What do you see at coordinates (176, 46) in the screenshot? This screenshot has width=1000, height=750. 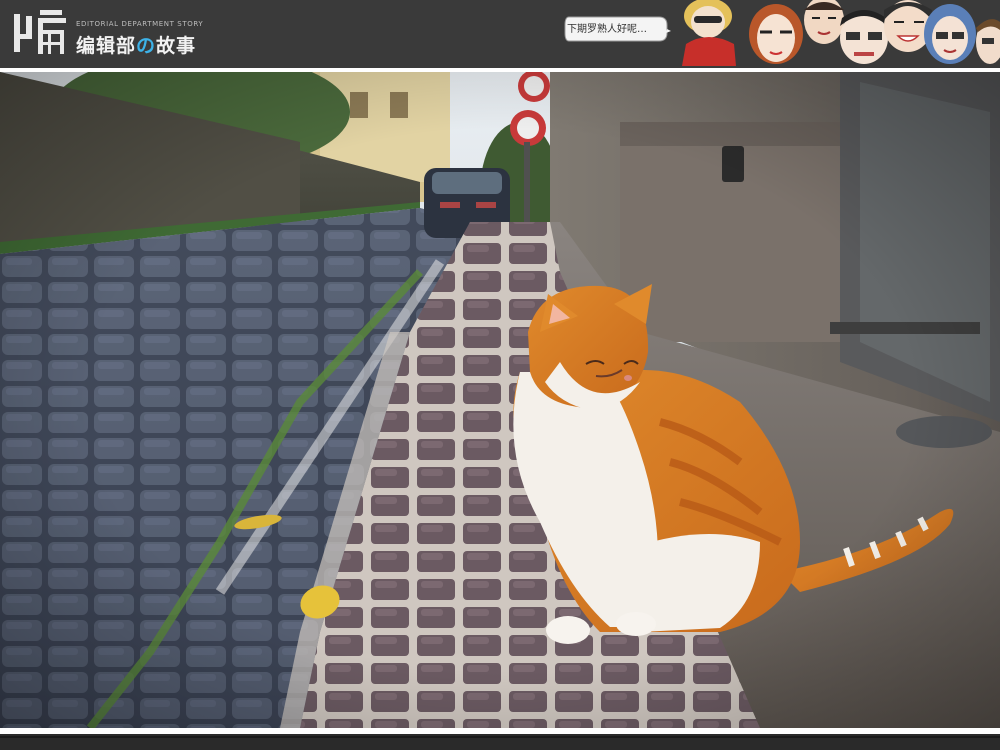 I see `logo-title-part2: 故事` at bounding box center [176, 46].